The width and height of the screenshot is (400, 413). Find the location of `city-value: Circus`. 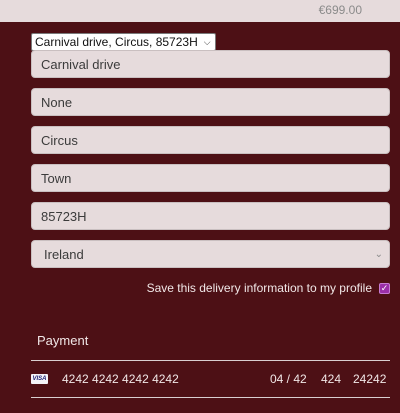

city-value: Circus is located at coordinates (59, 140).